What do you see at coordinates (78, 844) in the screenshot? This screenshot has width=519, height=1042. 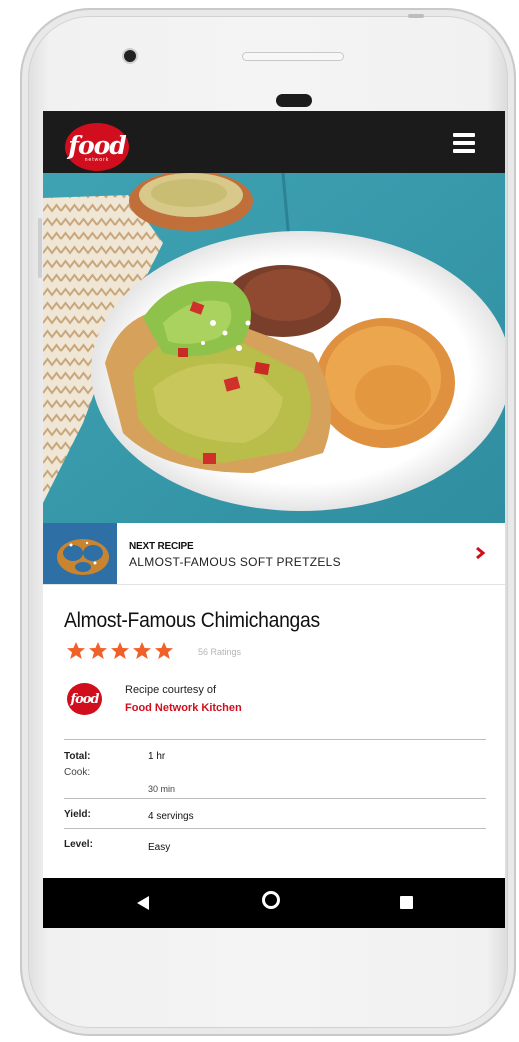 I see `level-label: Level:` at bounding box center [78, 844].